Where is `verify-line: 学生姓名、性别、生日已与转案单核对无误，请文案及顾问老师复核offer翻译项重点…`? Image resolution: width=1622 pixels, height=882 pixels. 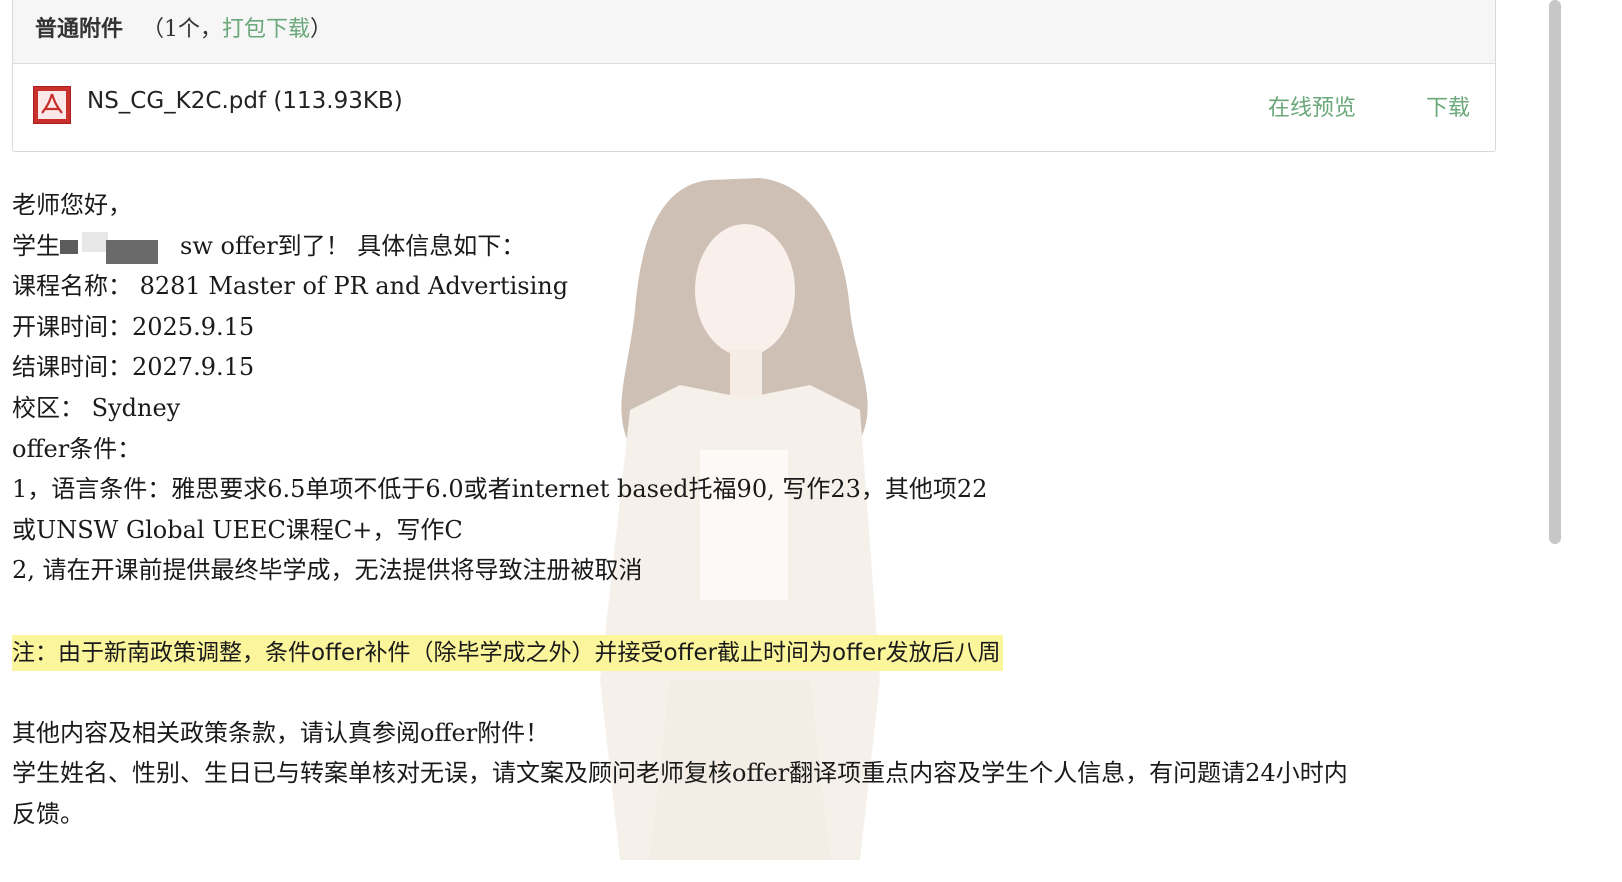
verify-line: 学生姓名、性别、生日已与转案单核对无误，请文案及顾问老师复核offer翻译项重点… is located at coordinates (680, 773).